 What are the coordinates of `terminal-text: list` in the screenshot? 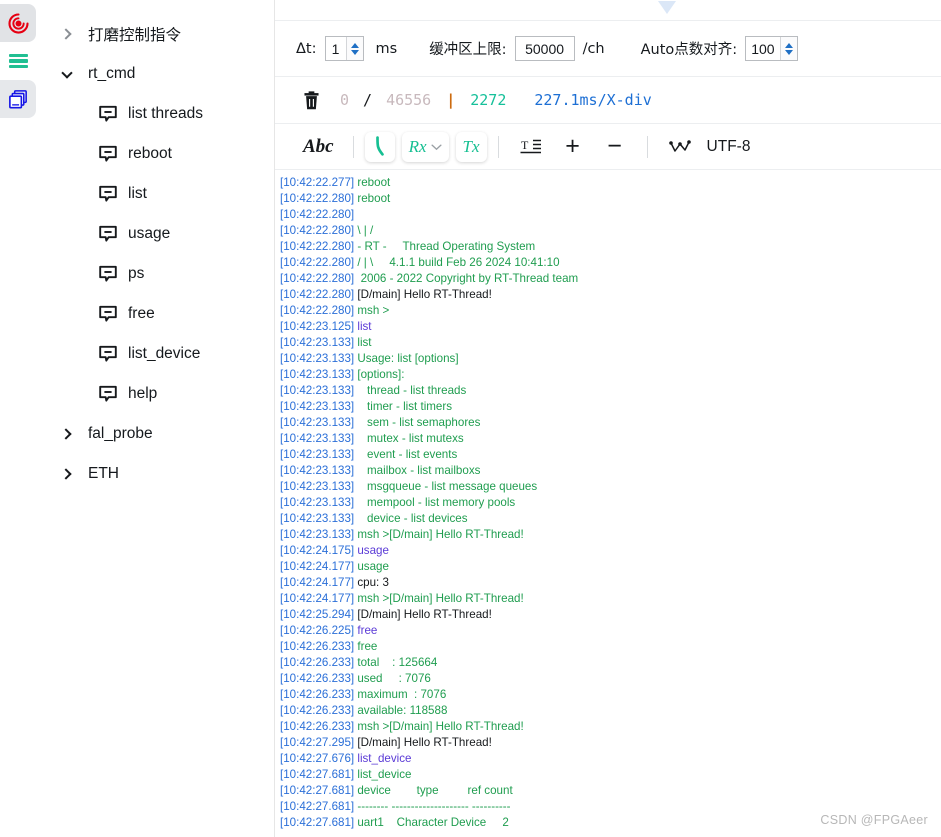 It's located at (363, 342).